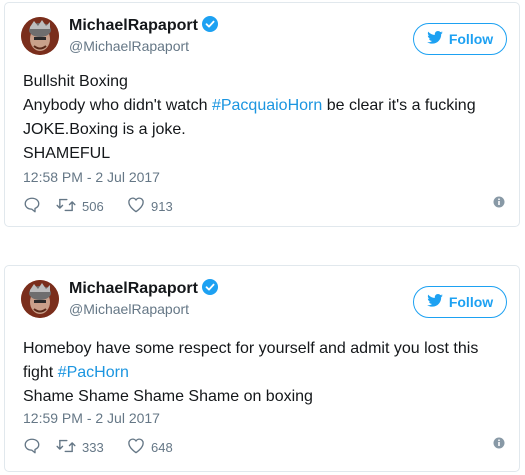  I want to click on tweet-line-text: be clear it's a fucking, so click(399, 105).